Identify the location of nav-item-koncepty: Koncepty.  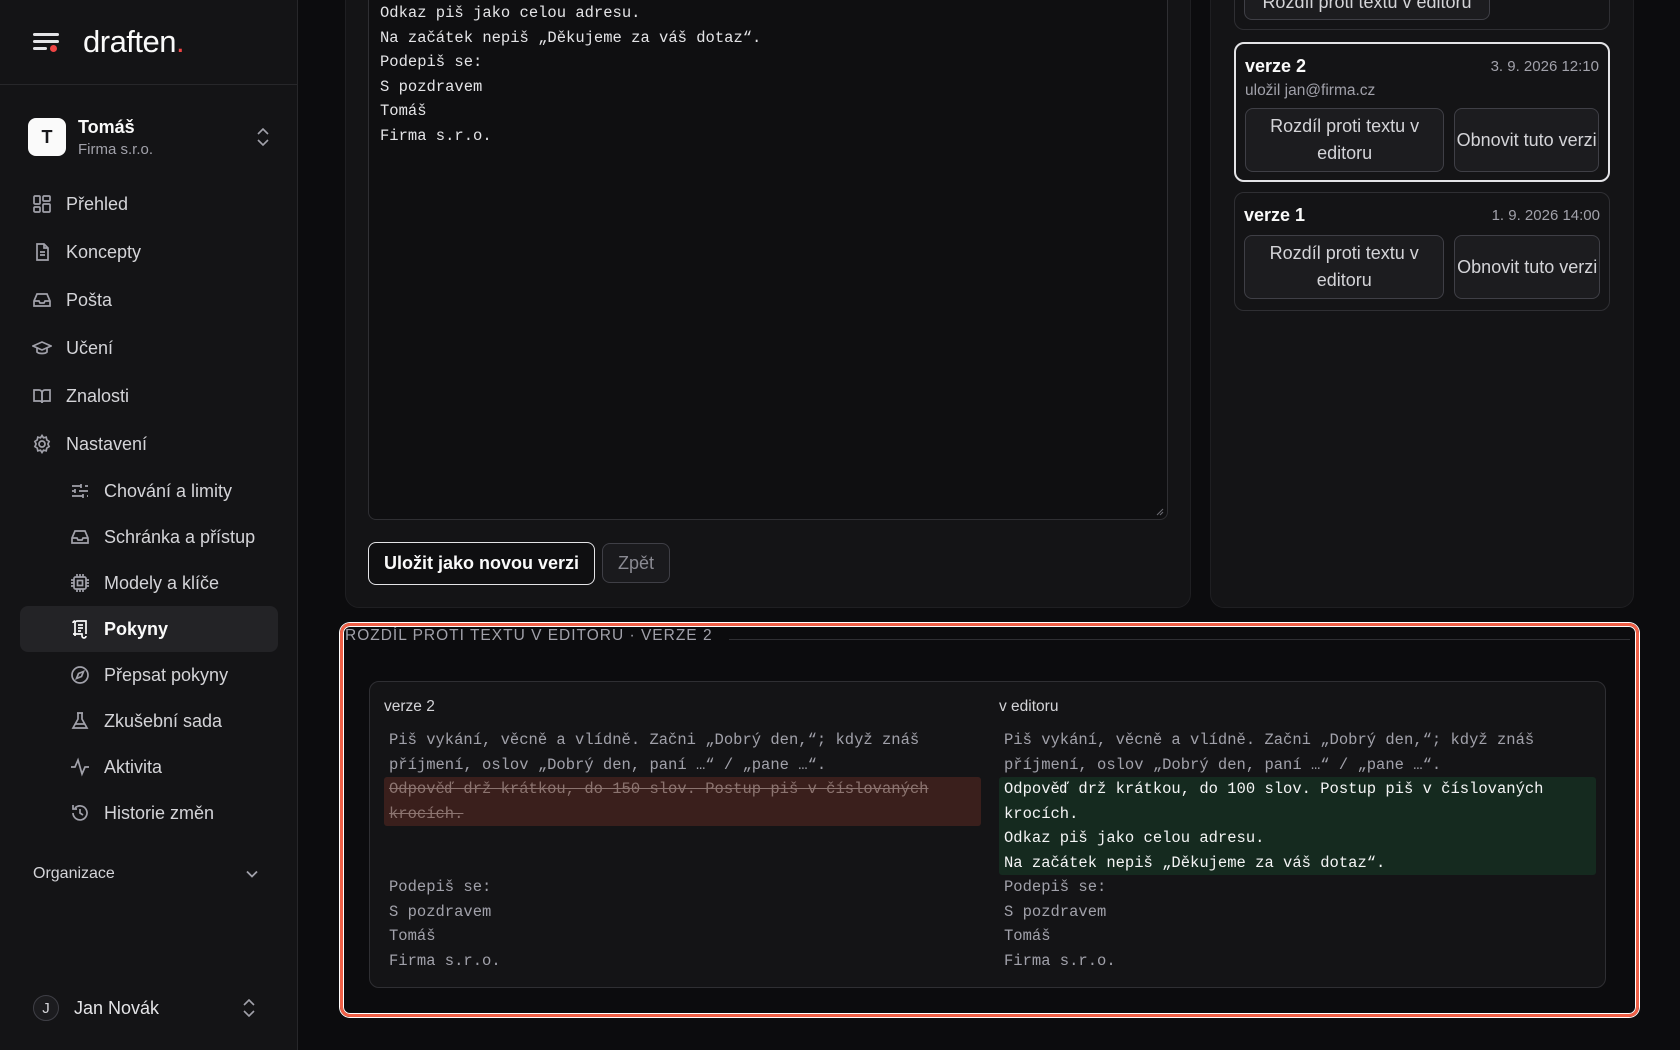
(149, 252).